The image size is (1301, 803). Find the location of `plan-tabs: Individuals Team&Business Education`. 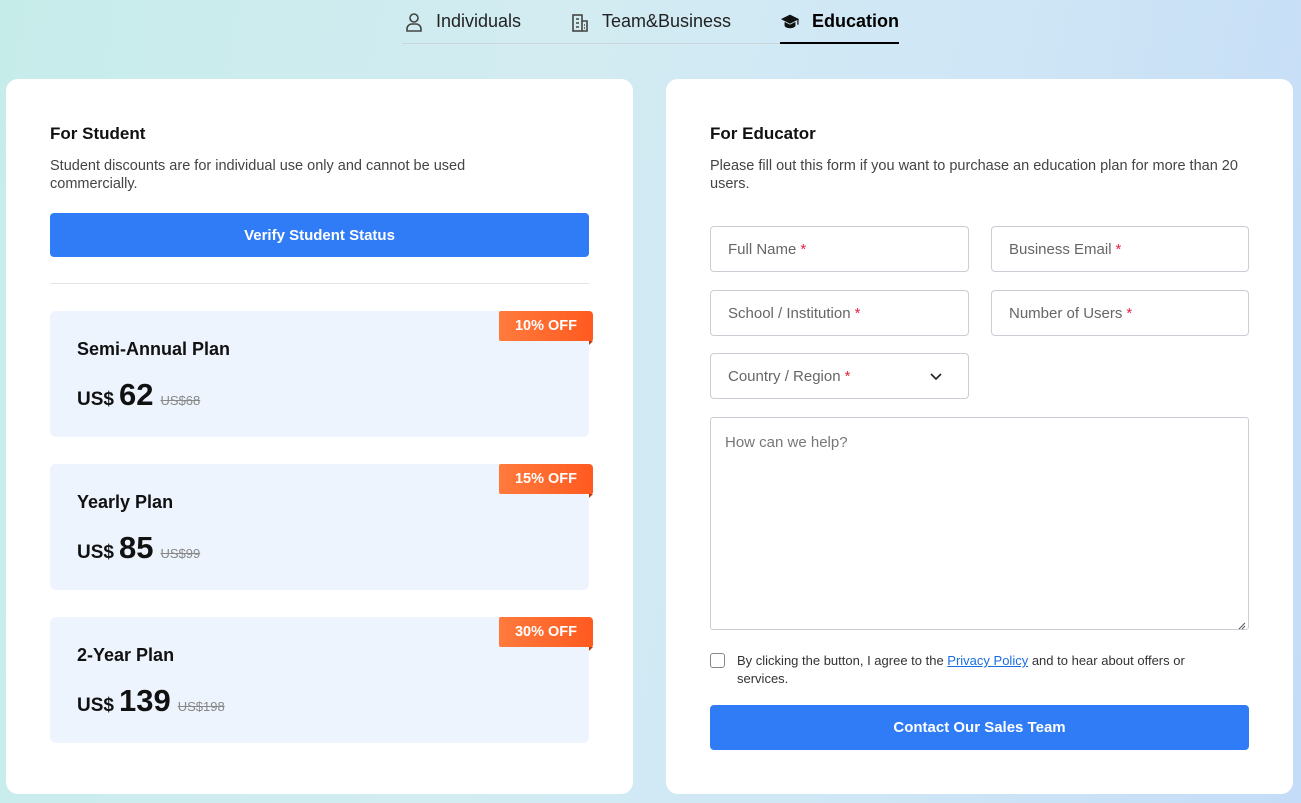

plan-tabs: Individuals Team&Business Education is located at coordinates (651, 22).